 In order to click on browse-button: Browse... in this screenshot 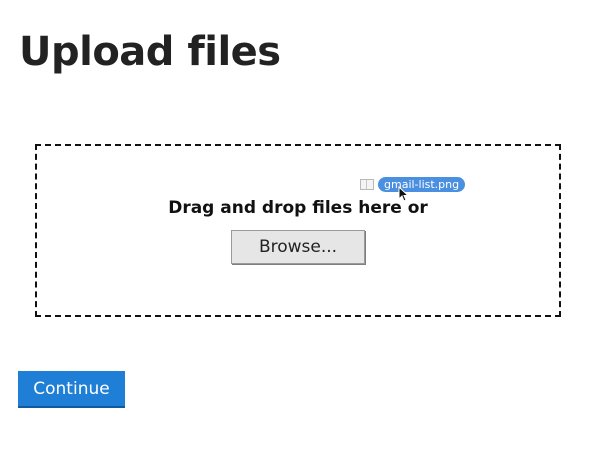, I will do `click(298, 247)`.